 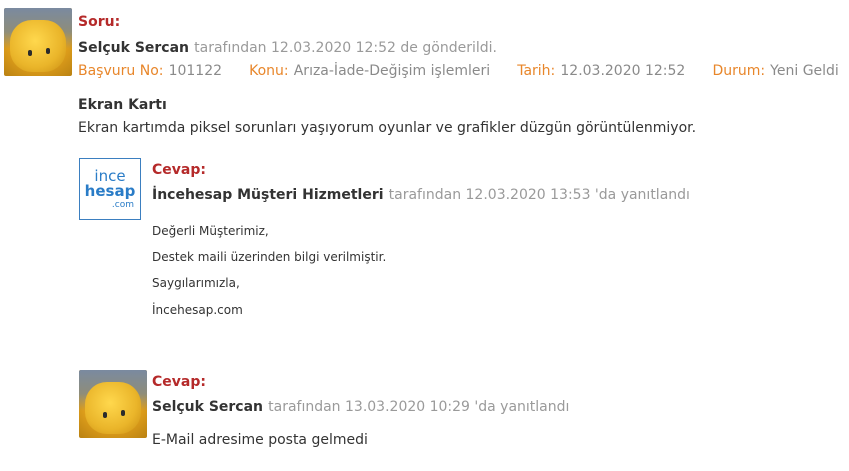 What do you see at coordinates (536, 71) in the screenshot?
I see `date-label: Tarih:` at bounding box center [536, 71].